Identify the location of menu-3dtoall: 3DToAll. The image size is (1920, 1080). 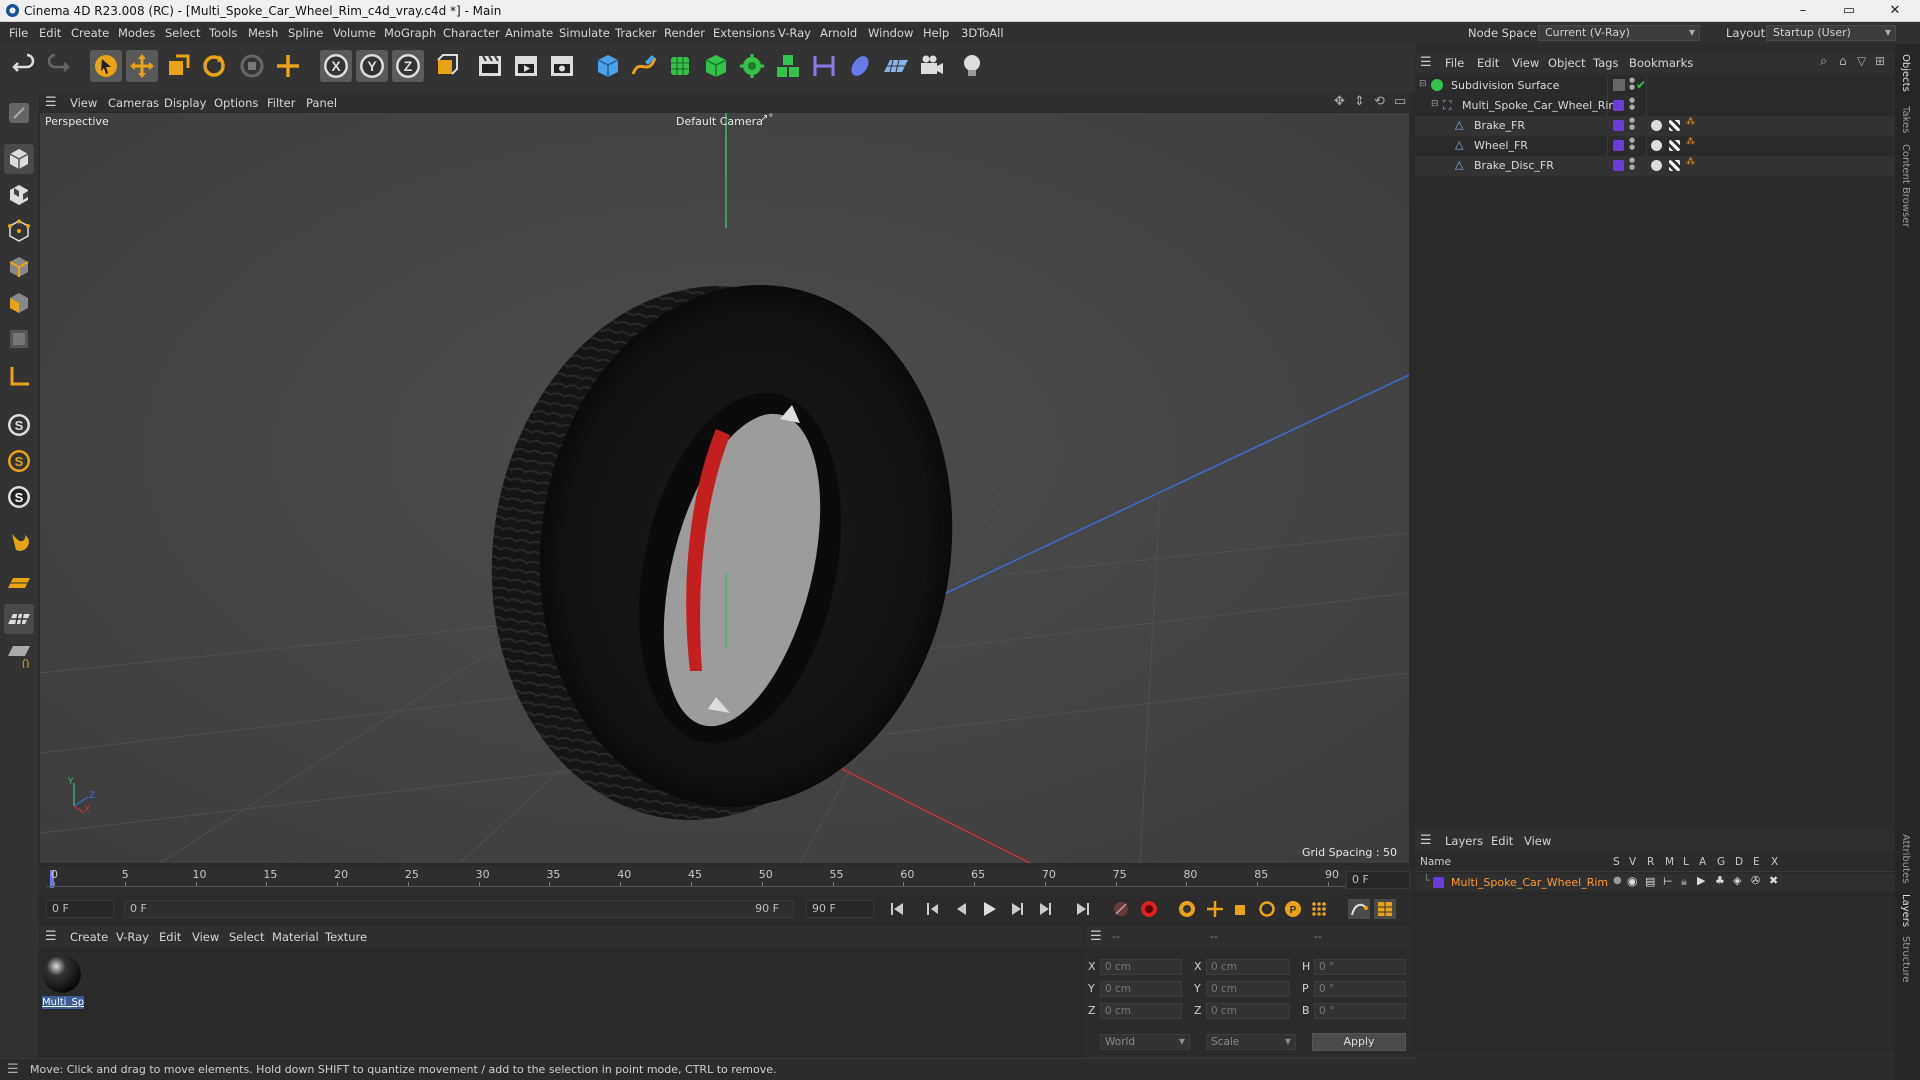
(982, 33).